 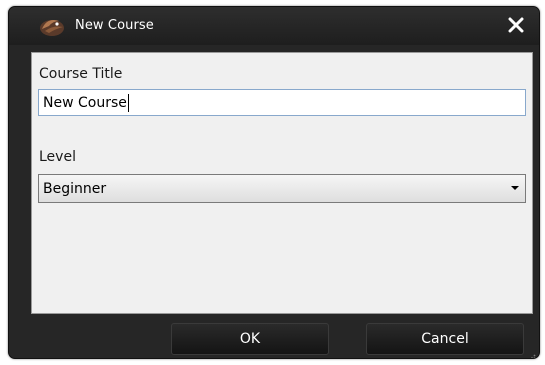 I want to click on app-logo-icon, so click(x=52, y=26).